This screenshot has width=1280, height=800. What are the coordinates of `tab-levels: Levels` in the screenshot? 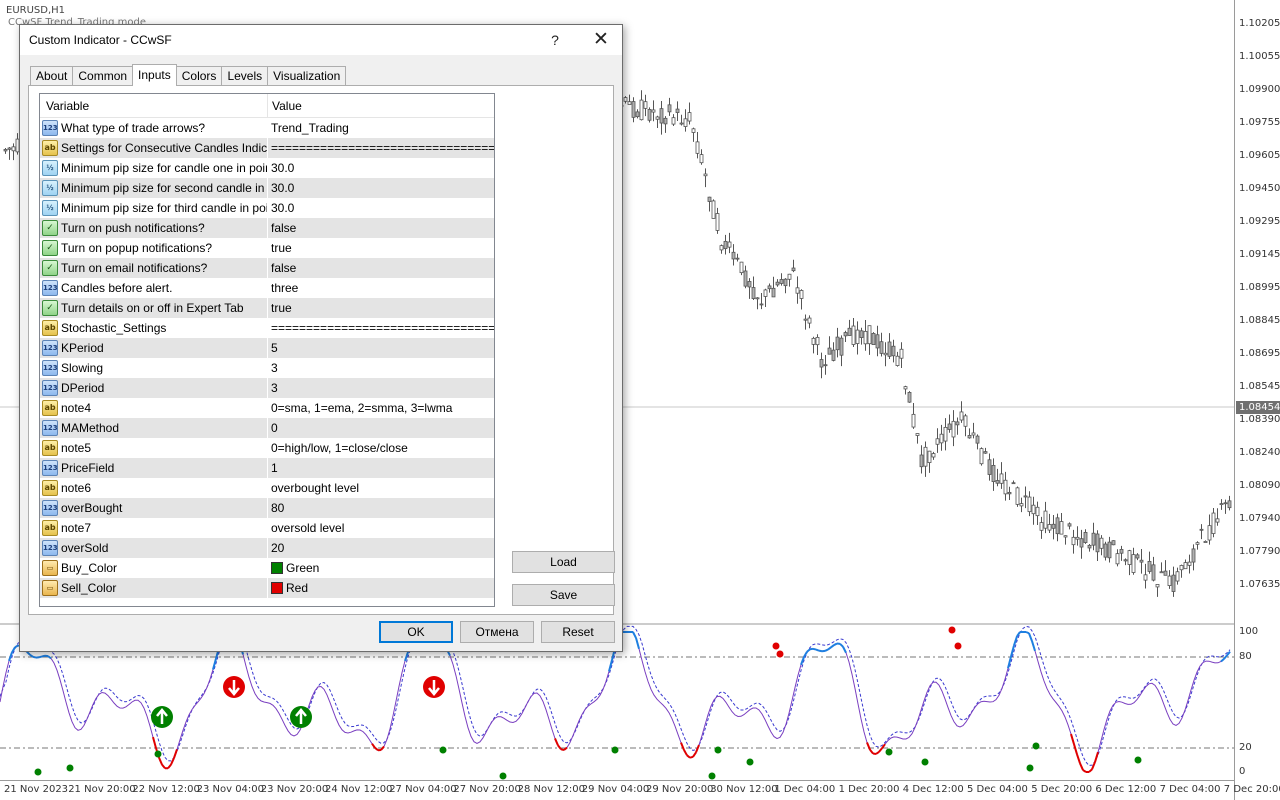 It's located at (245, 76).